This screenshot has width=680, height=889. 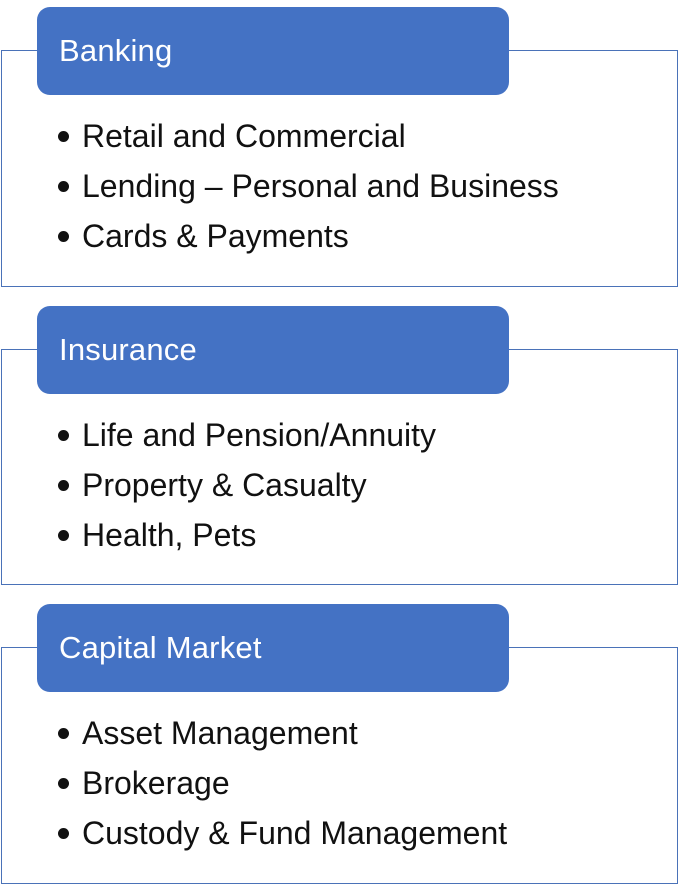 I want to click on list-item: Custody & Fund Management, so click(x=281, y=833).